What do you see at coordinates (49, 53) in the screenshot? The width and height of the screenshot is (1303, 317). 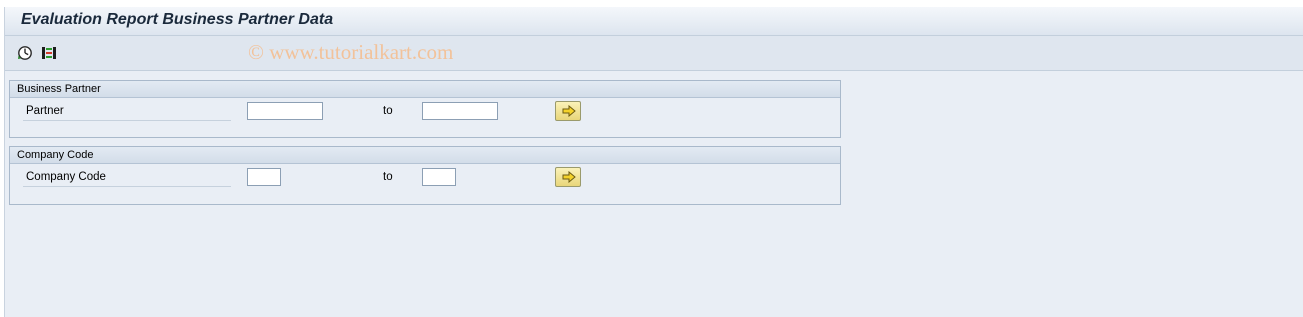 I see `selection-options-icon` at bounding box center [49, 53].